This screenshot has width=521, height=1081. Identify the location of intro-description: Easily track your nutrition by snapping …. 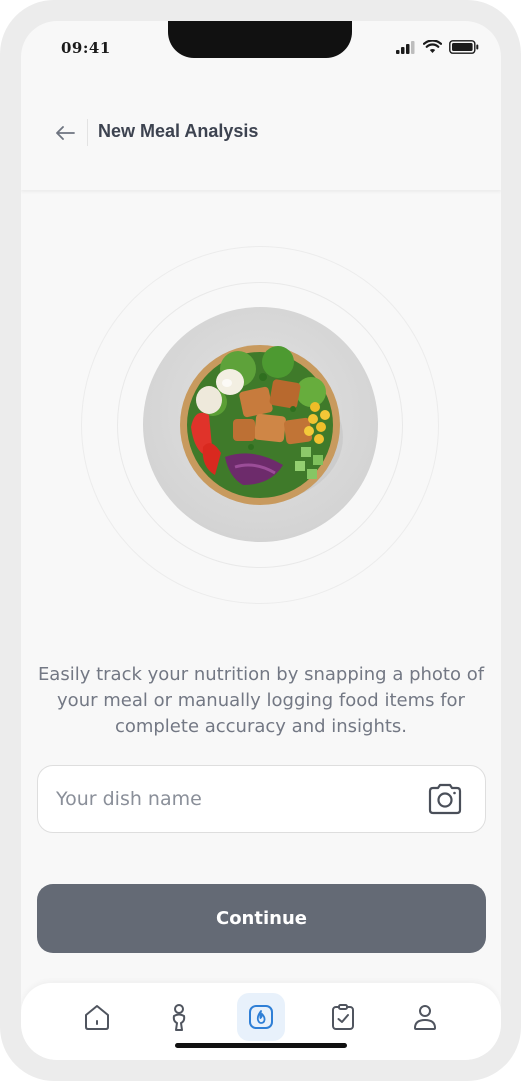
(261, 700).